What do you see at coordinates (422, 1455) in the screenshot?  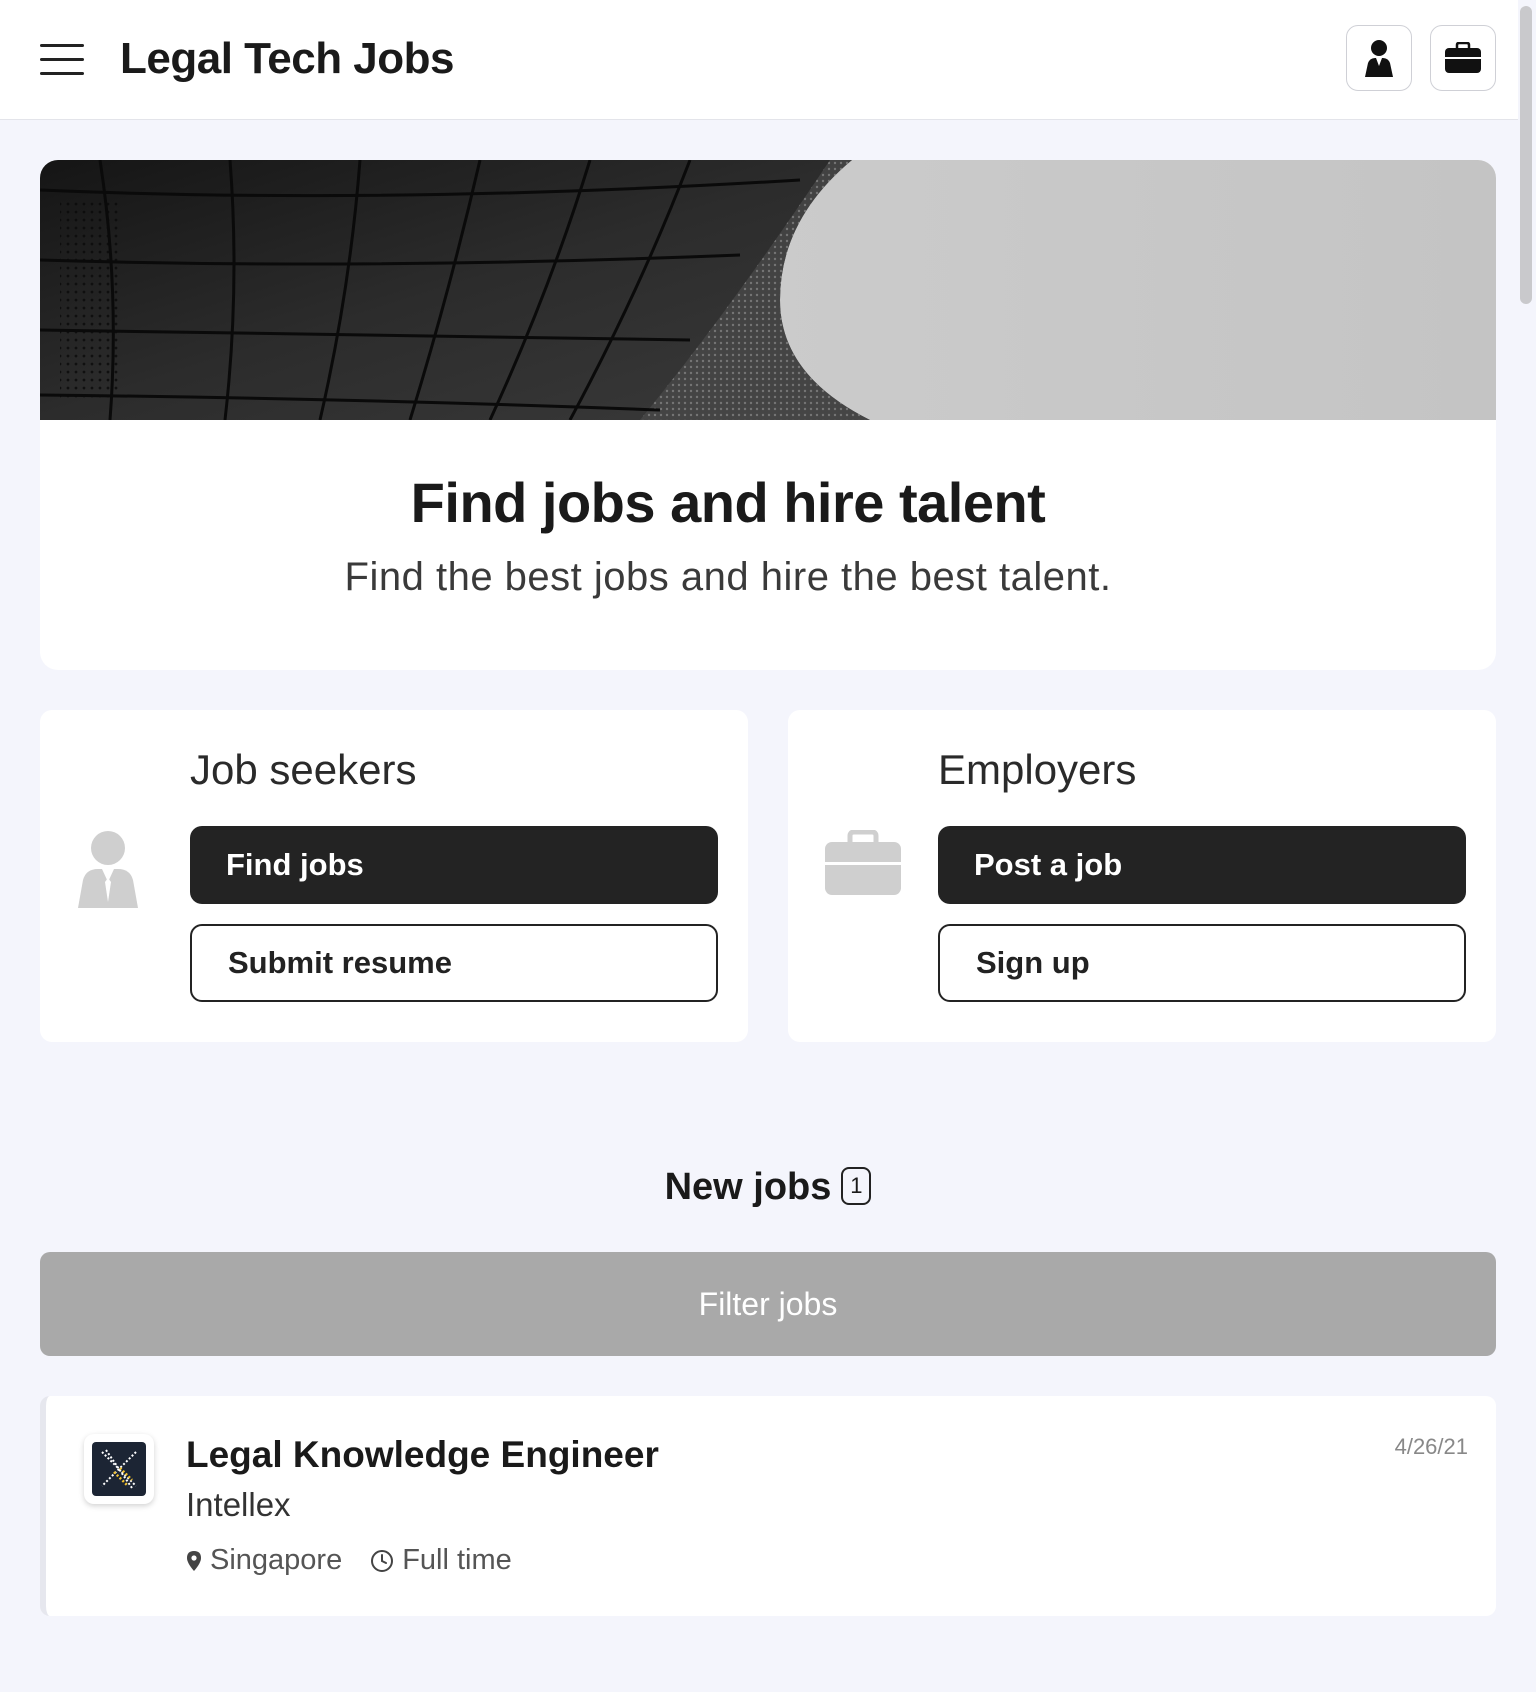 I see `job-title: Legal Knowledge Engineer` at bounding box center [422, 1455].